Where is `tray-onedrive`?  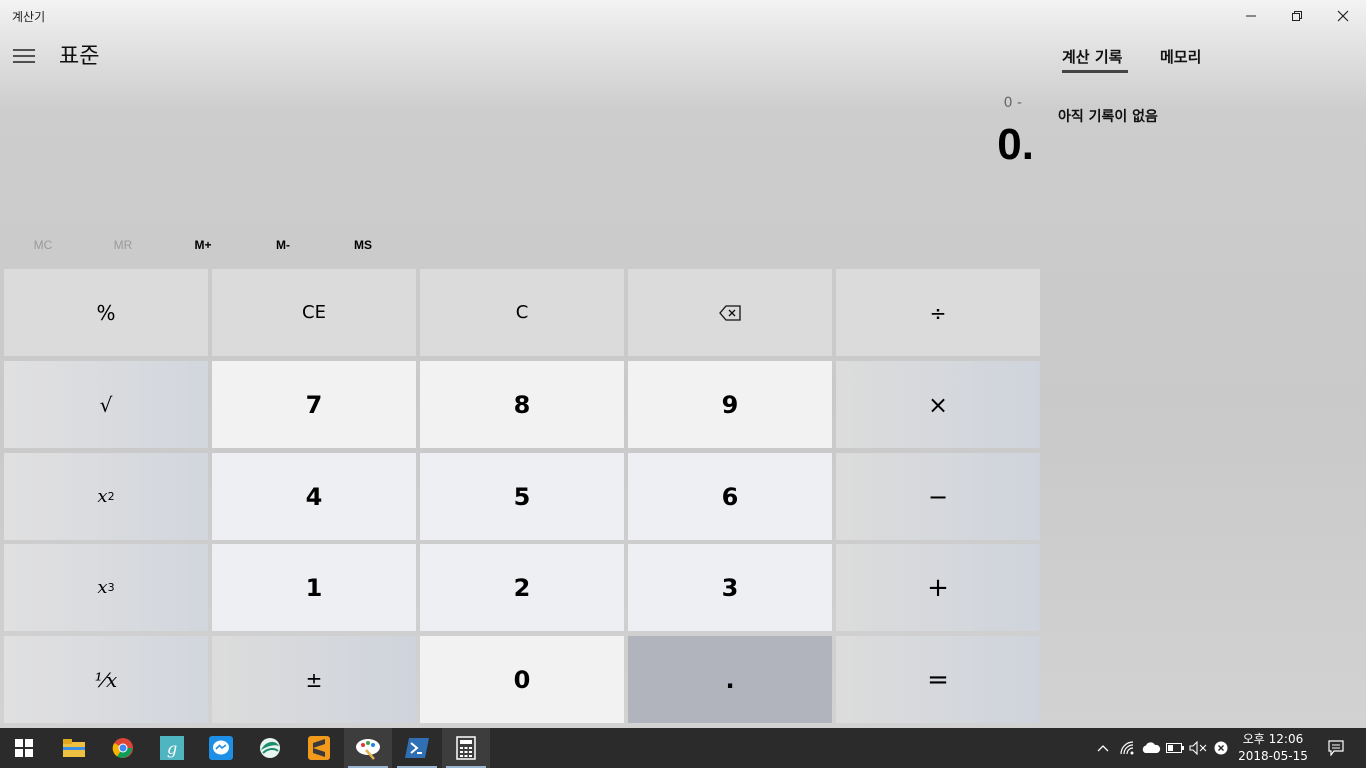 tray-onedrive is located at coordinates (1151, 748).